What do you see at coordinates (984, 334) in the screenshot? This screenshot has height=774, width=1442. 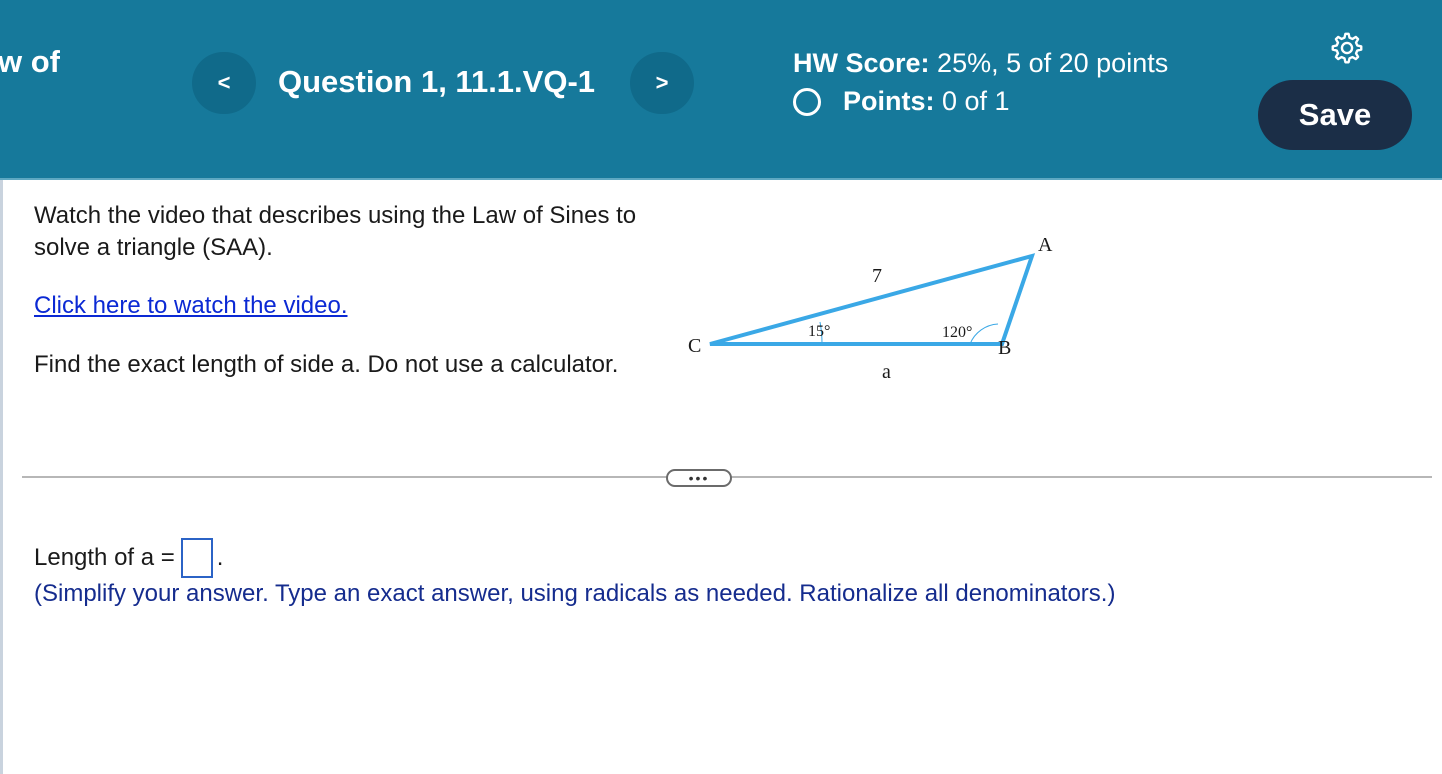 I see `angle-b-arc` at bounding box center [984, 334].